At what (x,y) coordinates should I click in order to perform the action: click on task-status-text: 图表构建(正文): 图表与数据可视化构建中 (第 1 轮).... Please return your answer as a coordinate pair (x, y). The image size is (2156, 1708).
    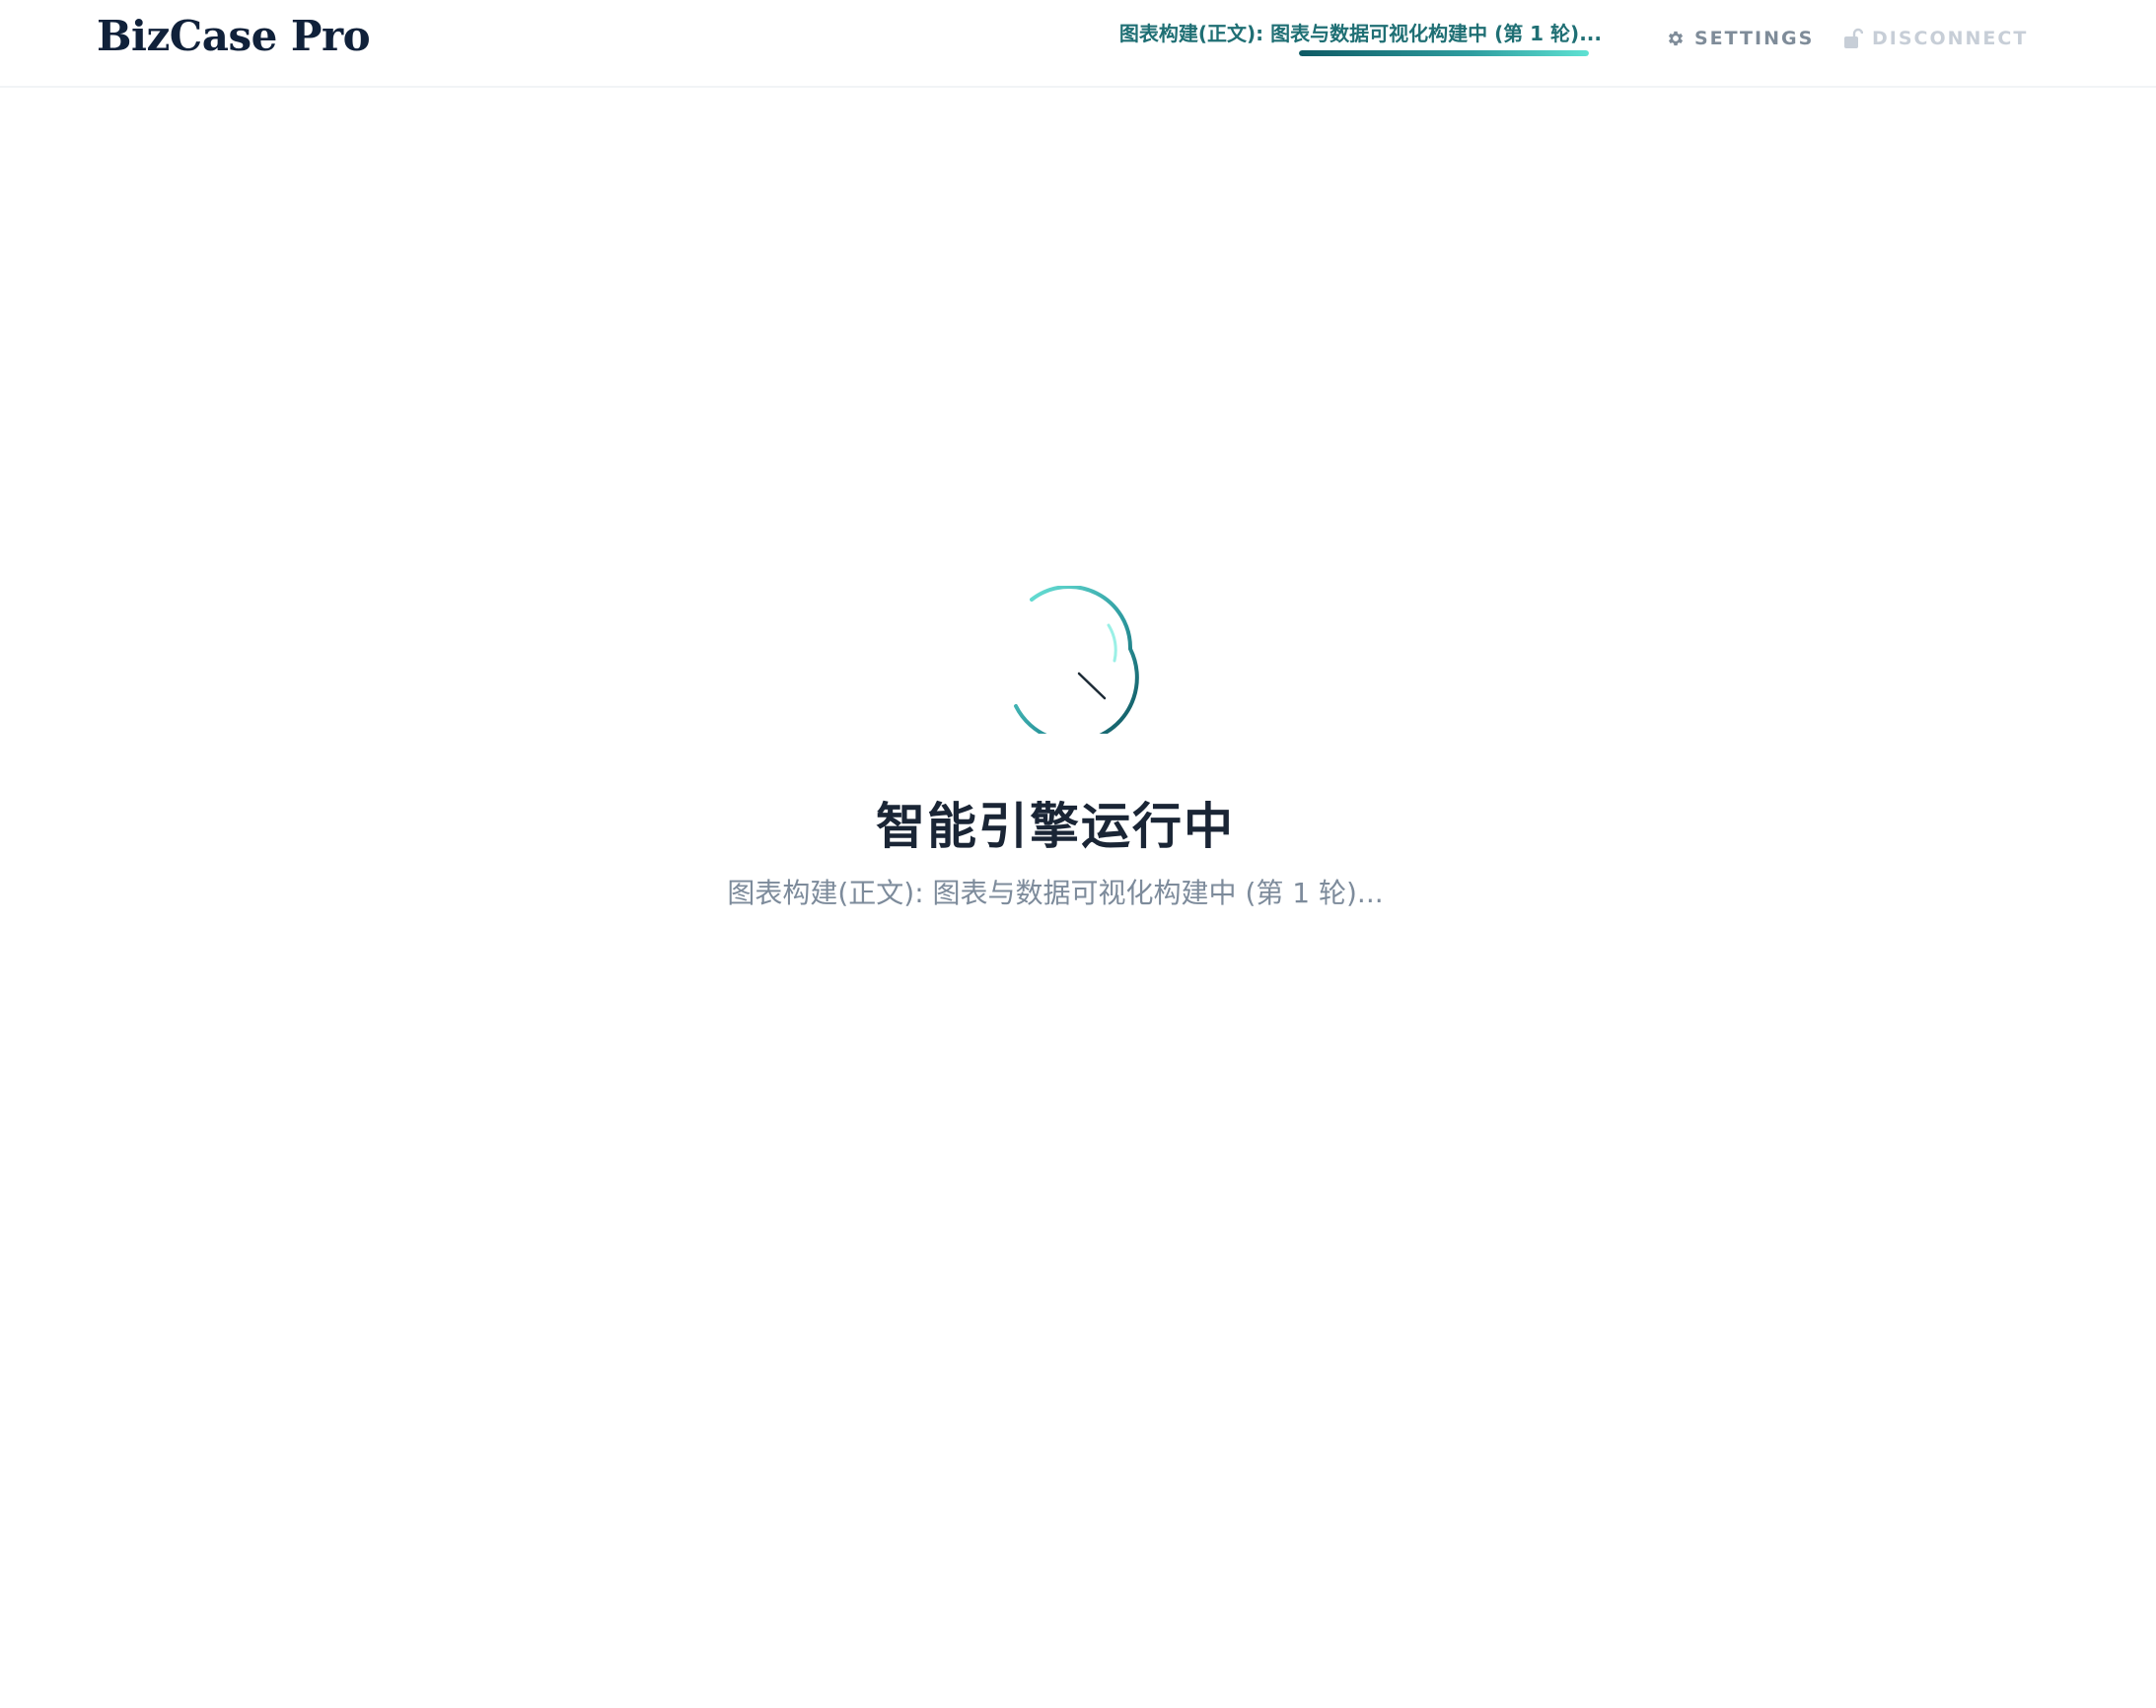
    Looking at the image, I should click on (1360, 33).